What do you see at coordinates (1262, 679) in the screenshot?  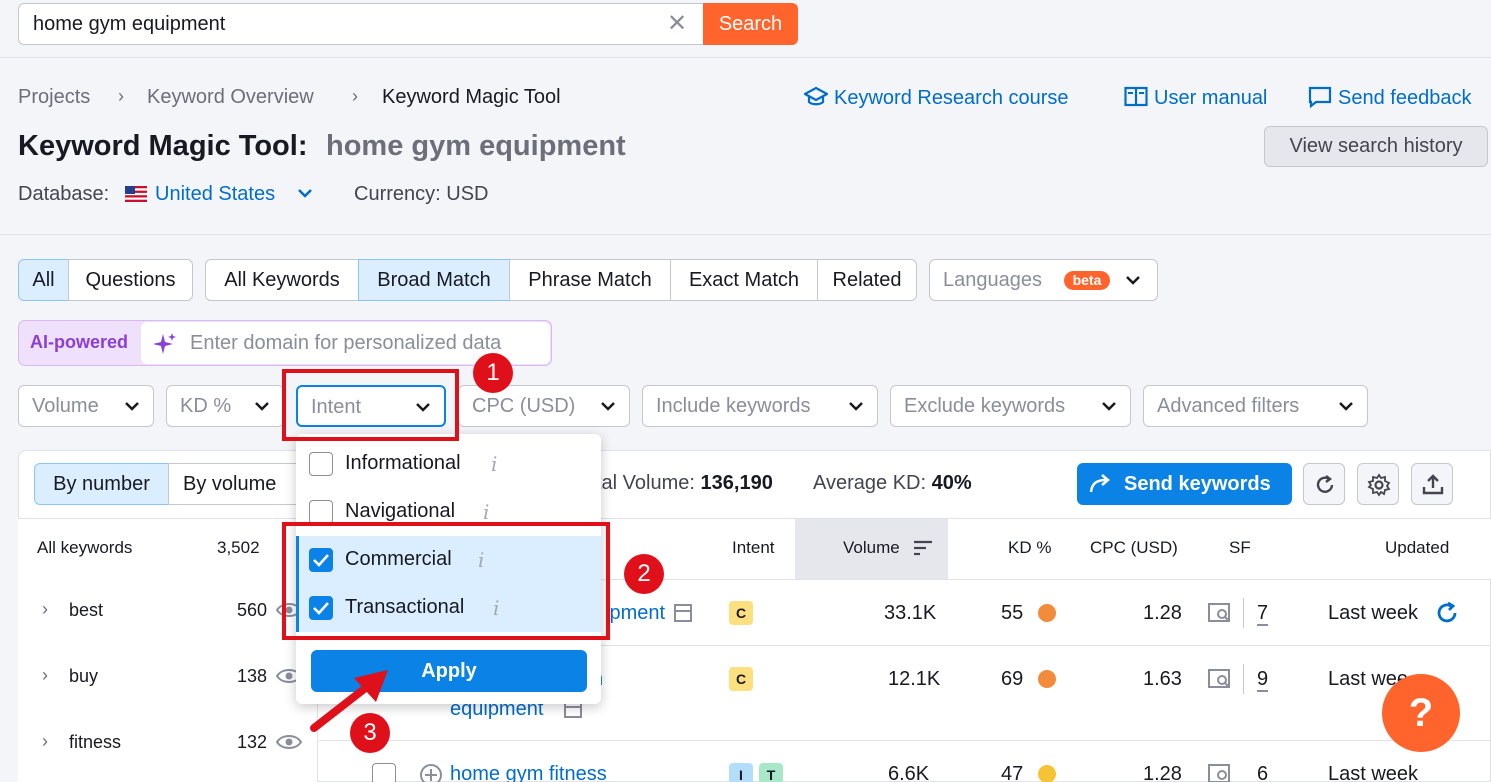 I see `sf-count: 9` at bounding box center [1262, 679].